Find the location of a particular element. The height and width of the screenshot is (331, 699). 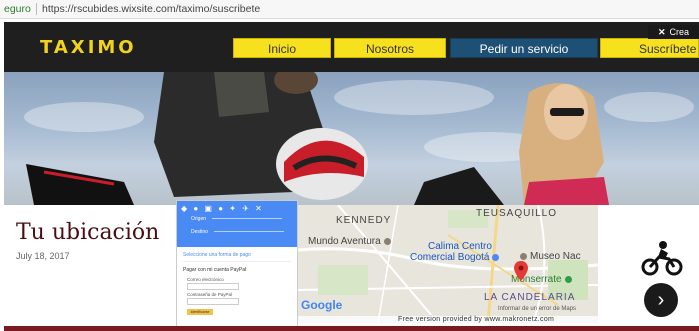

password-field is located at coordinates (213, 301).